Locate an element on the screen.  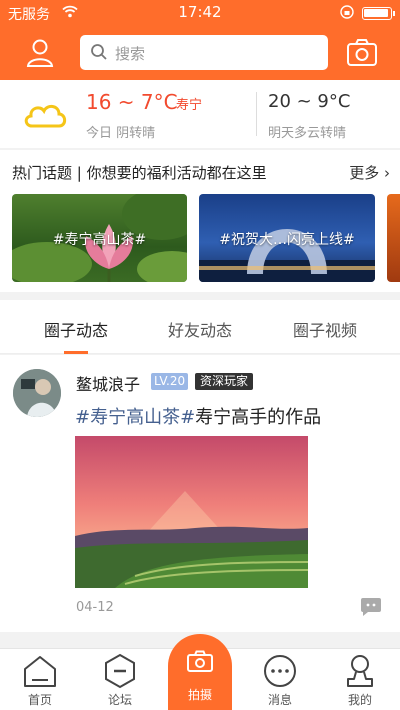
more-label: 更多 is located at coordinates (364, 173).